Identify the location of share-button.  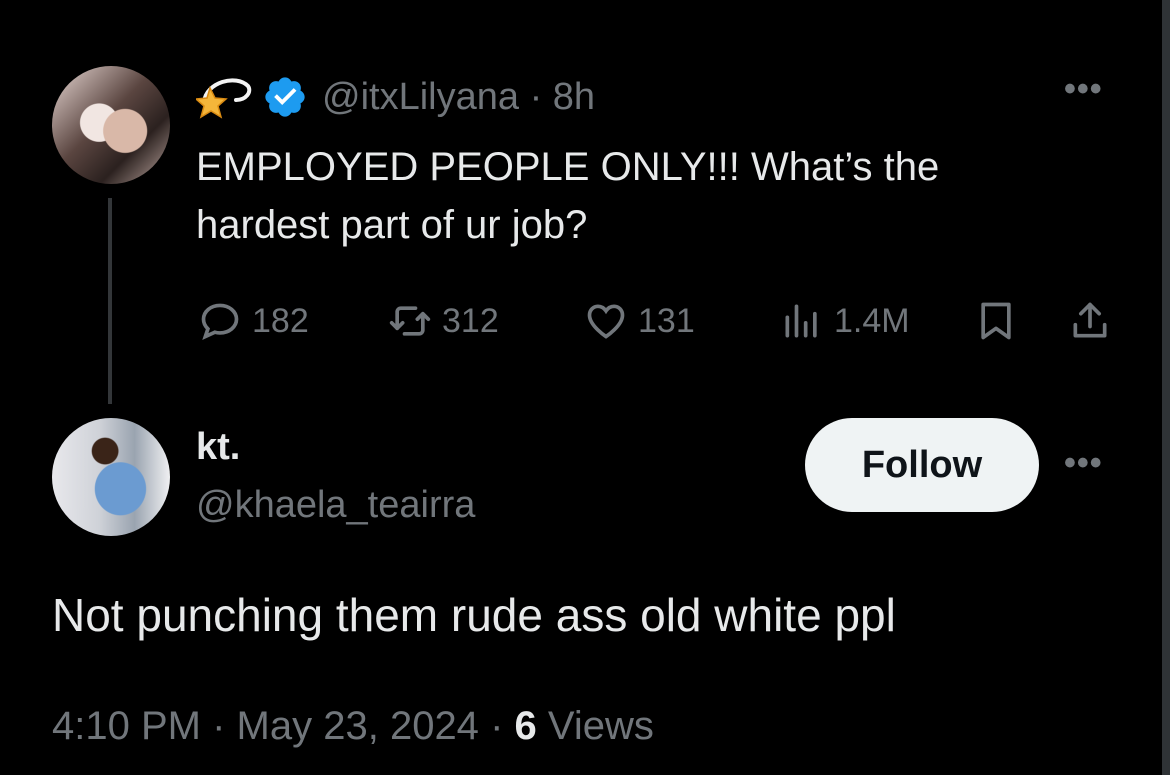
(1090, 321).